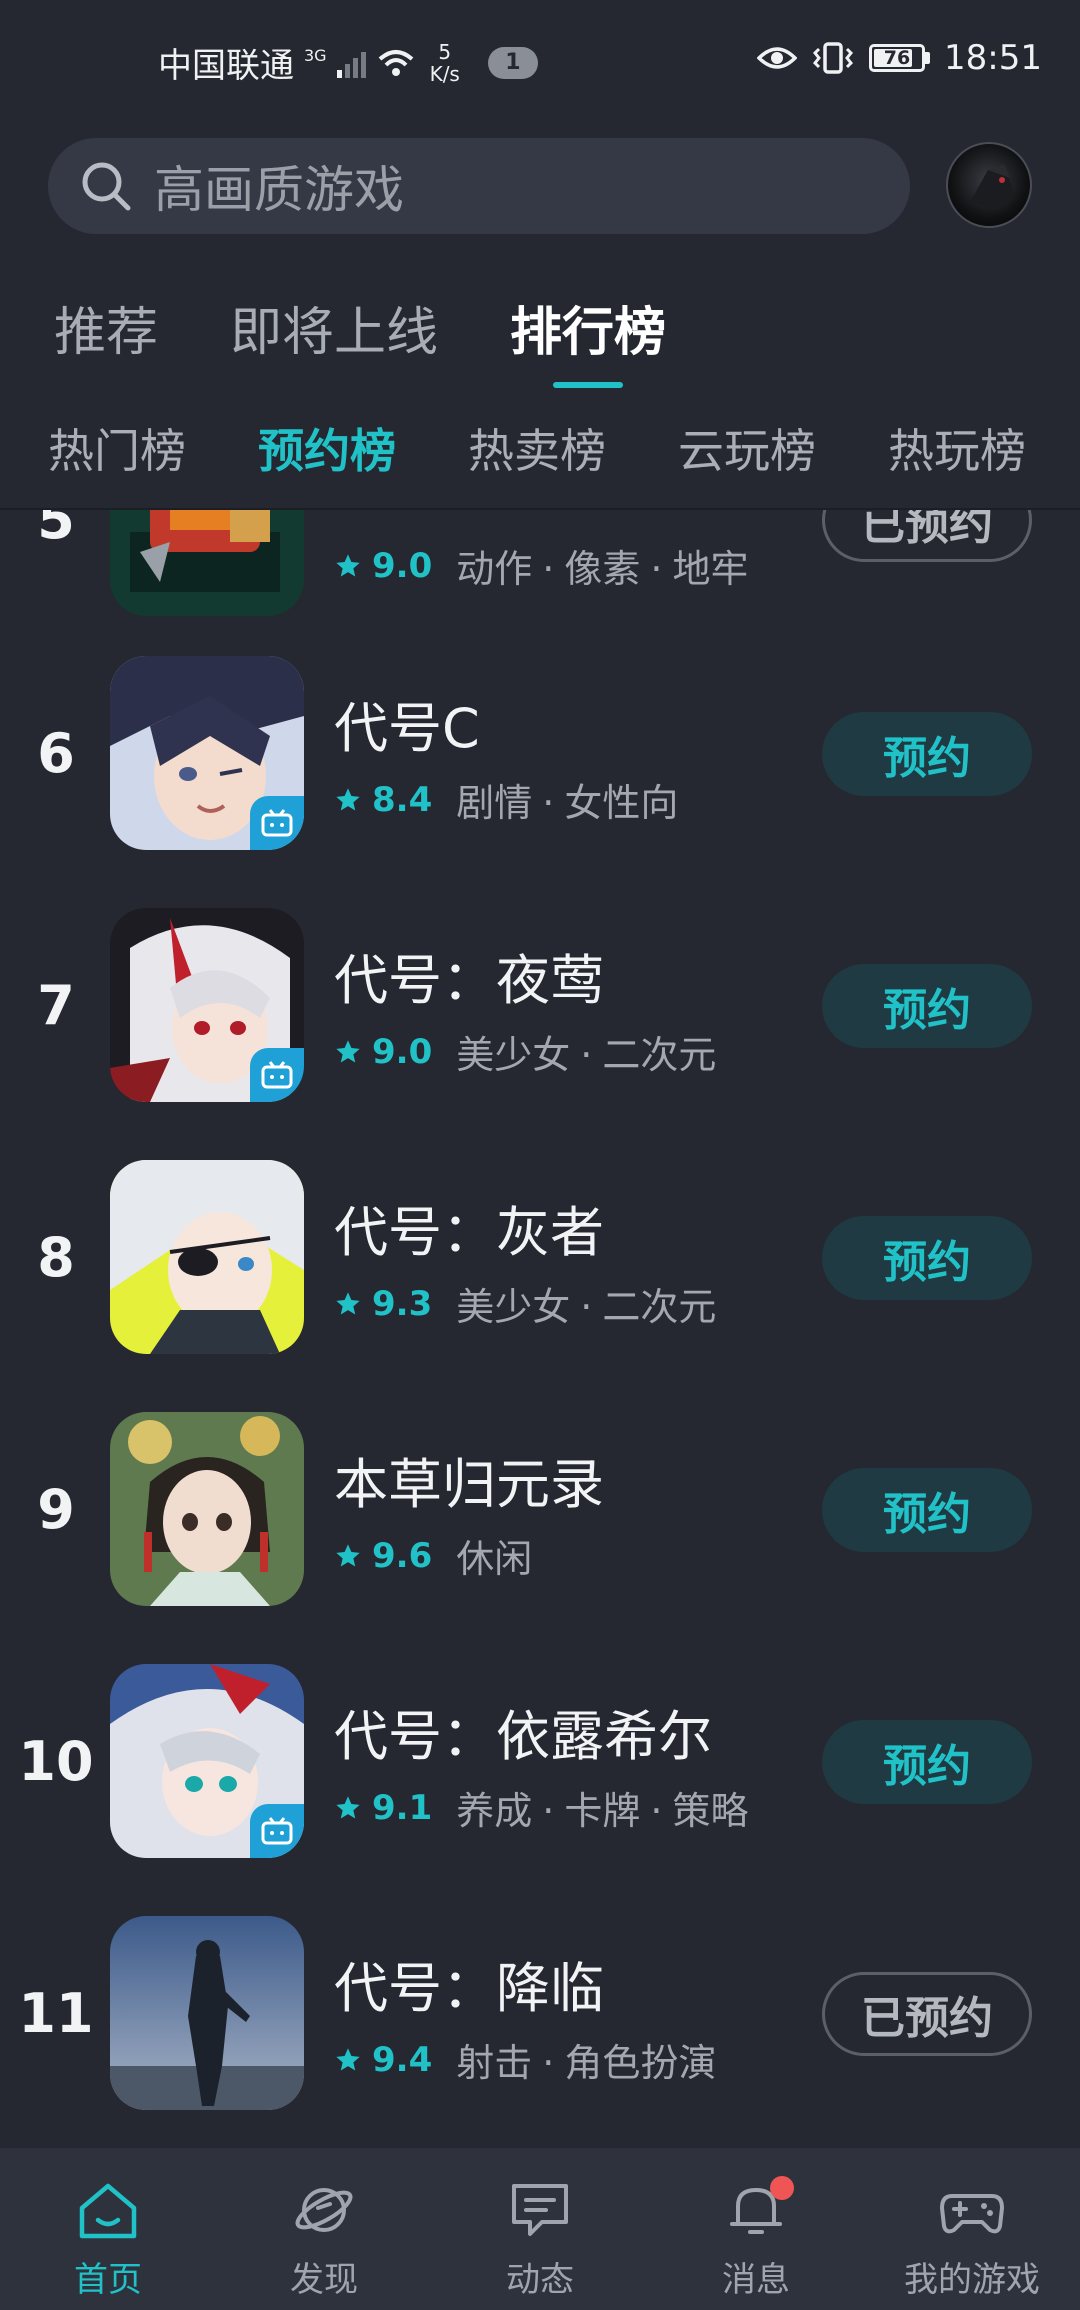 This screenshot has height=2310, width=1080. I want to click on planet-icon, so click(324, 2210).